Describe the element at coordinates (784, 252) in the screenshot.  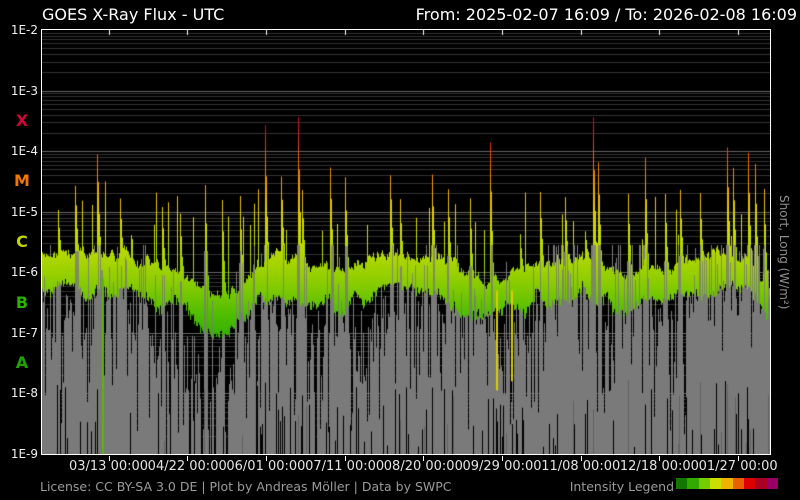
I see `right-axis-label: Short, Long (W/m²)` at that location.